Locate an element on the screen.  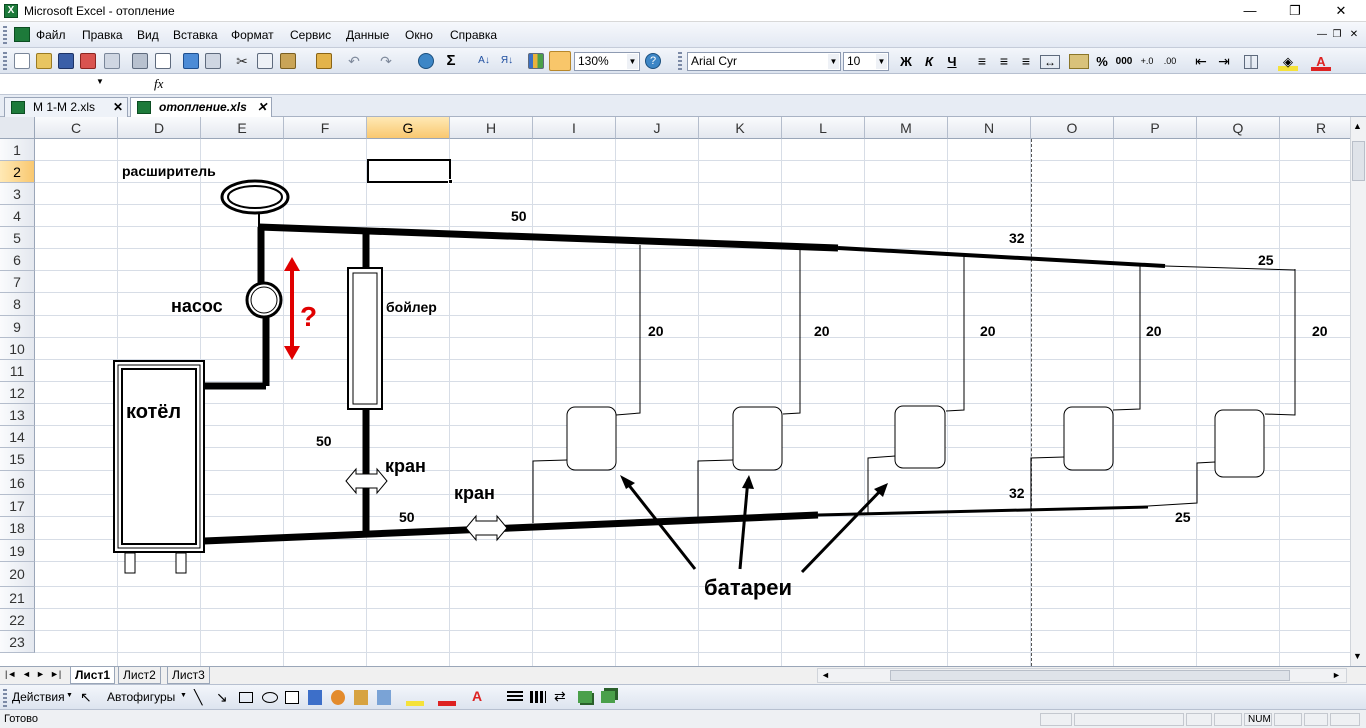
hyperlink-icon is located at coordinates (426, 61).